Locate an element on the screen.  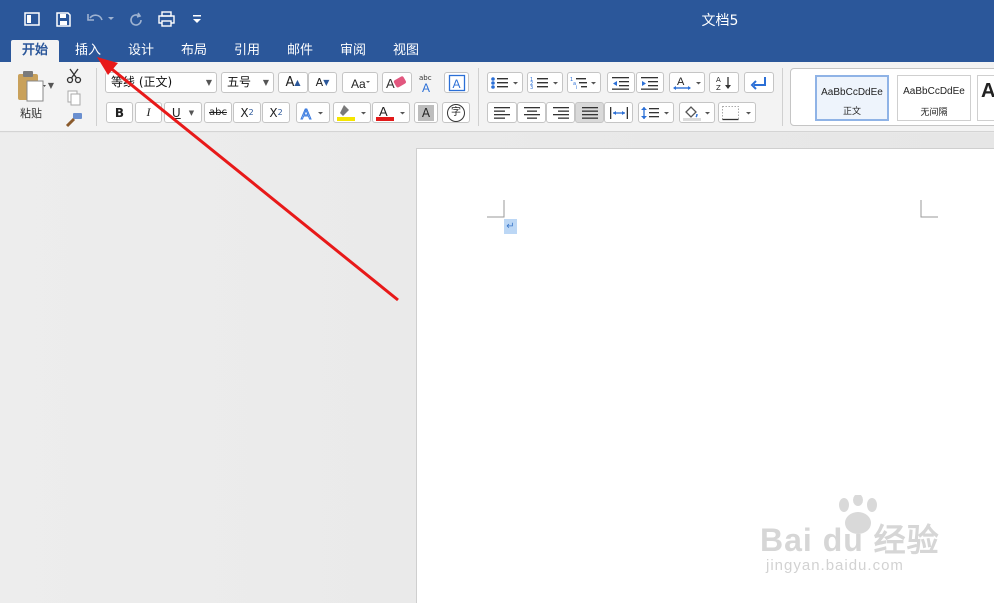
style-heading: A is located at coordinates (985, 98).